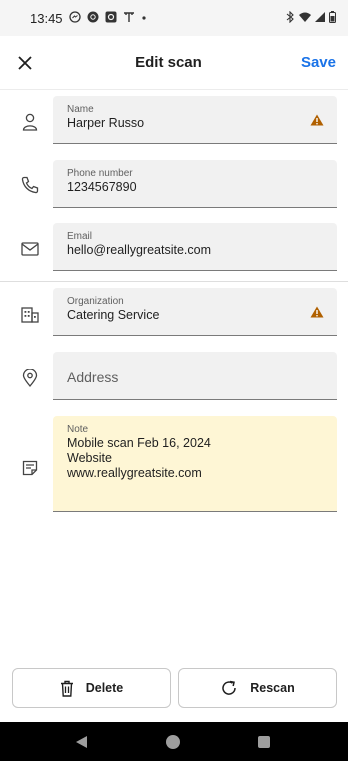  Describe the element at coordinates (30, 378) in the screenshot. I see `location-pin-icon` at that location.